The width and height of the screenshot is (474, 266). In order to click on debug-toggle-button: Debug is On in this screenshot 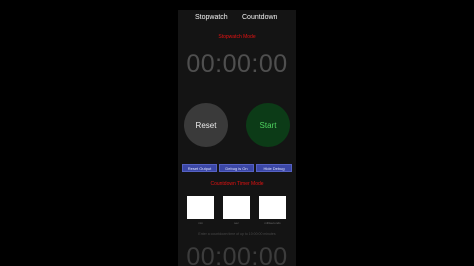, I will do `click(236, 168)`.